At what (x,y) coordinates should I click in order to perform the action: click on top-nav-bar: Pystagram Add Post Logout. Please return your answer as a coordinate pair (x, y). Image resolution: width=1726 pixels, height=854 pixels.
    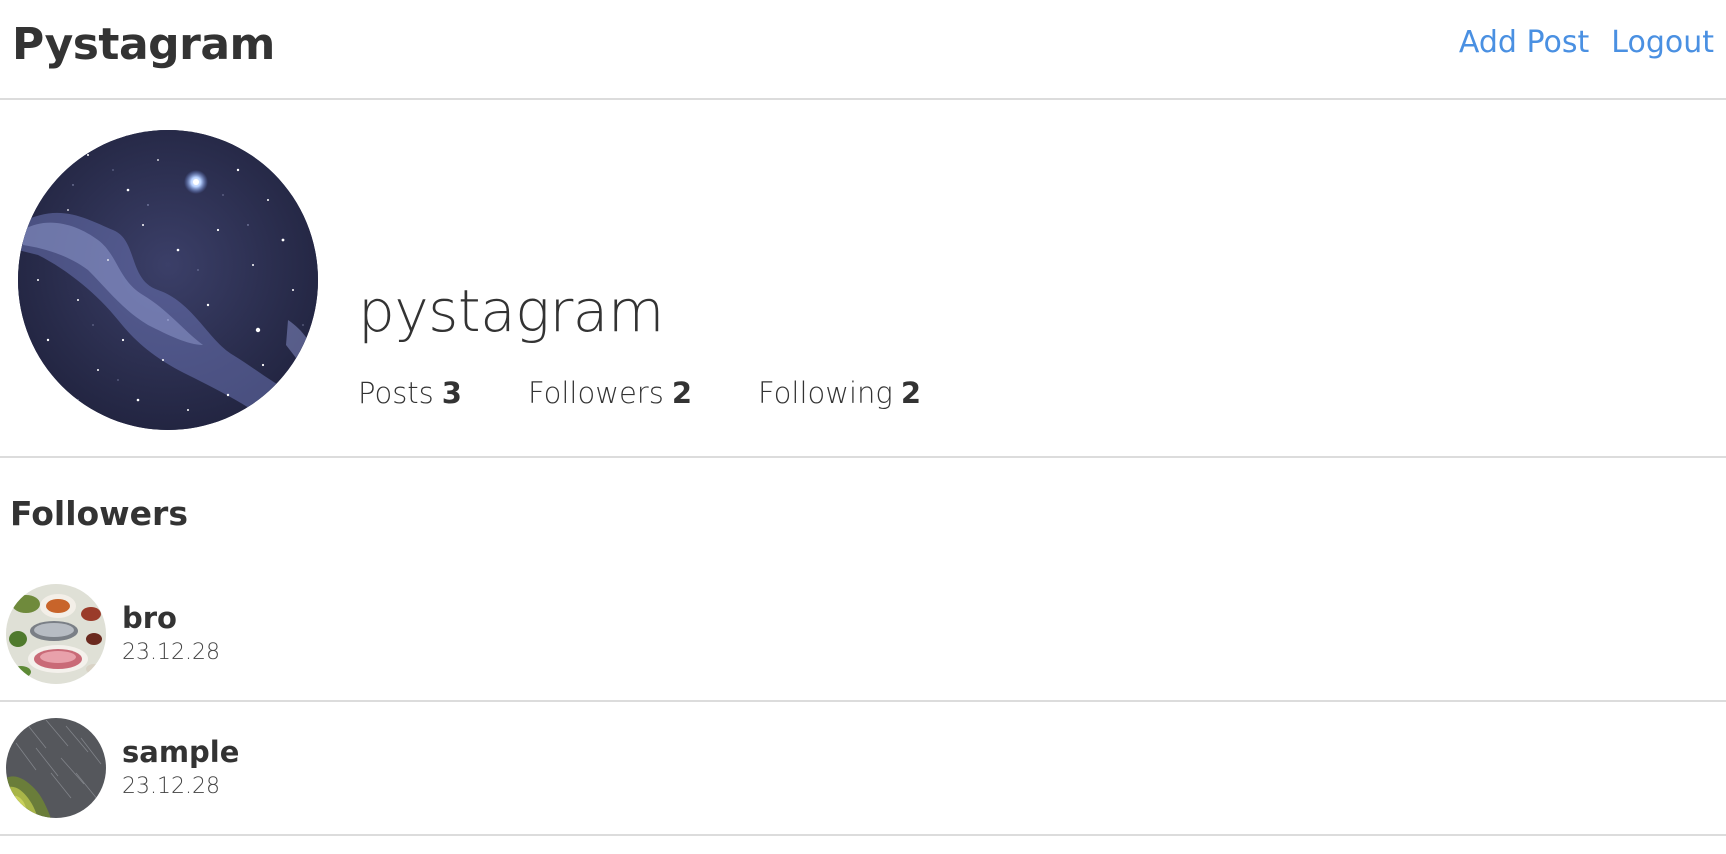
    Looking at the image, I should click on (863, 50).